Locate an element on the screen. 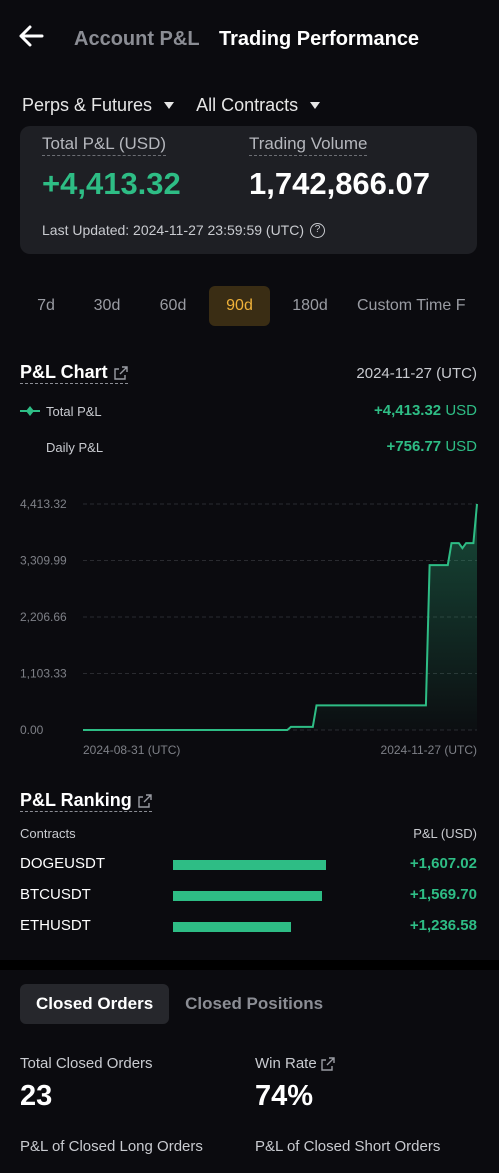 Image resolution: width=499 pixels, height=1173 pixels. product-filter: Perps & Futures is located at coordinates (98, 105).